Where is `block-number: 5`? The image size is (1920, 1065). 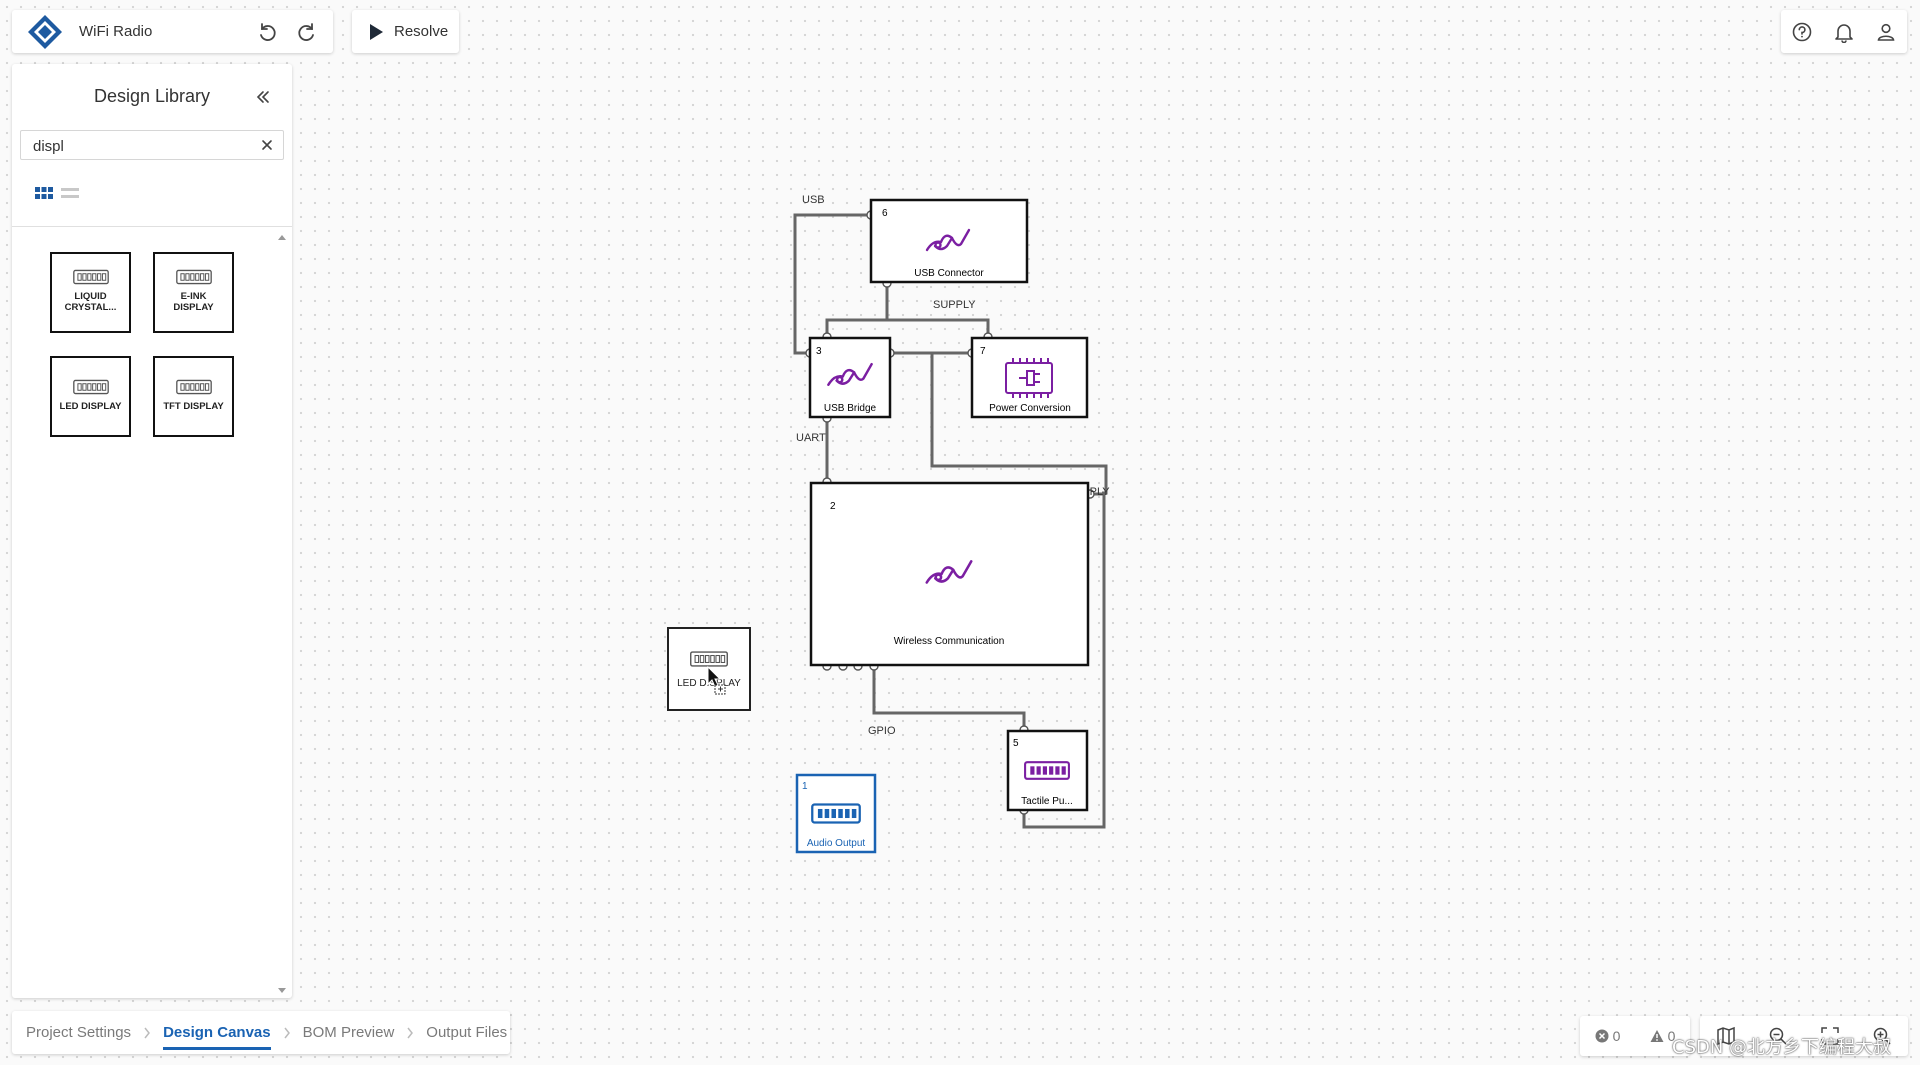
block-number: 5 is located at coordinates (1016, 743).